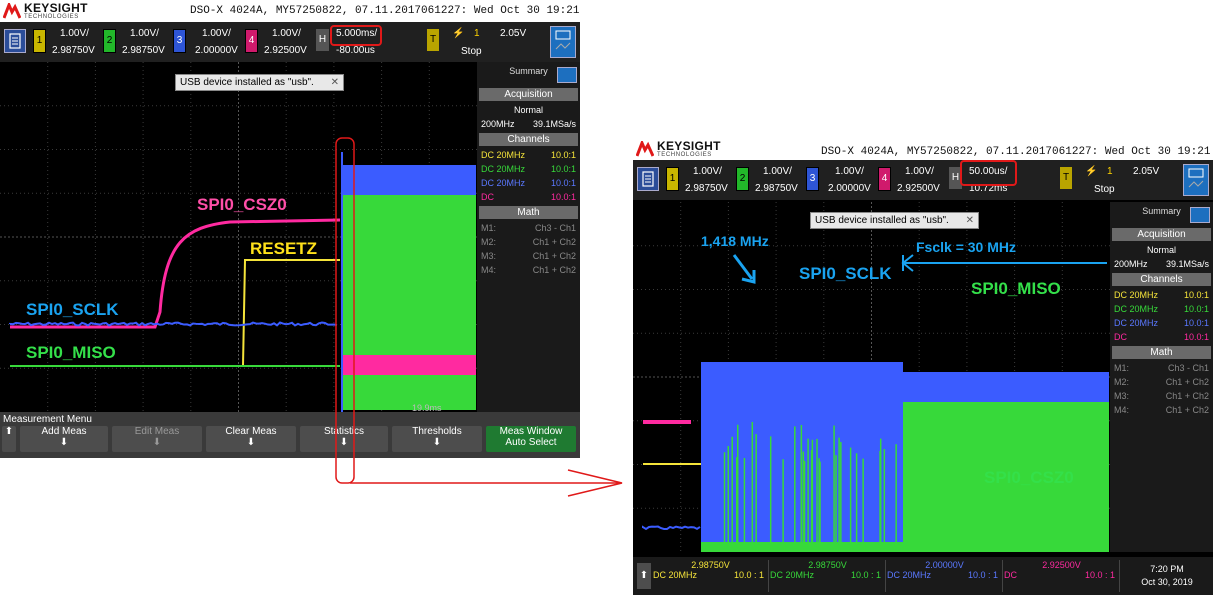  What do you see at coordinates (1099, 575) in the screenshot?
I see `bottom-ch4-probe: 10.0 : 1` at bounding box center [1099, 575].